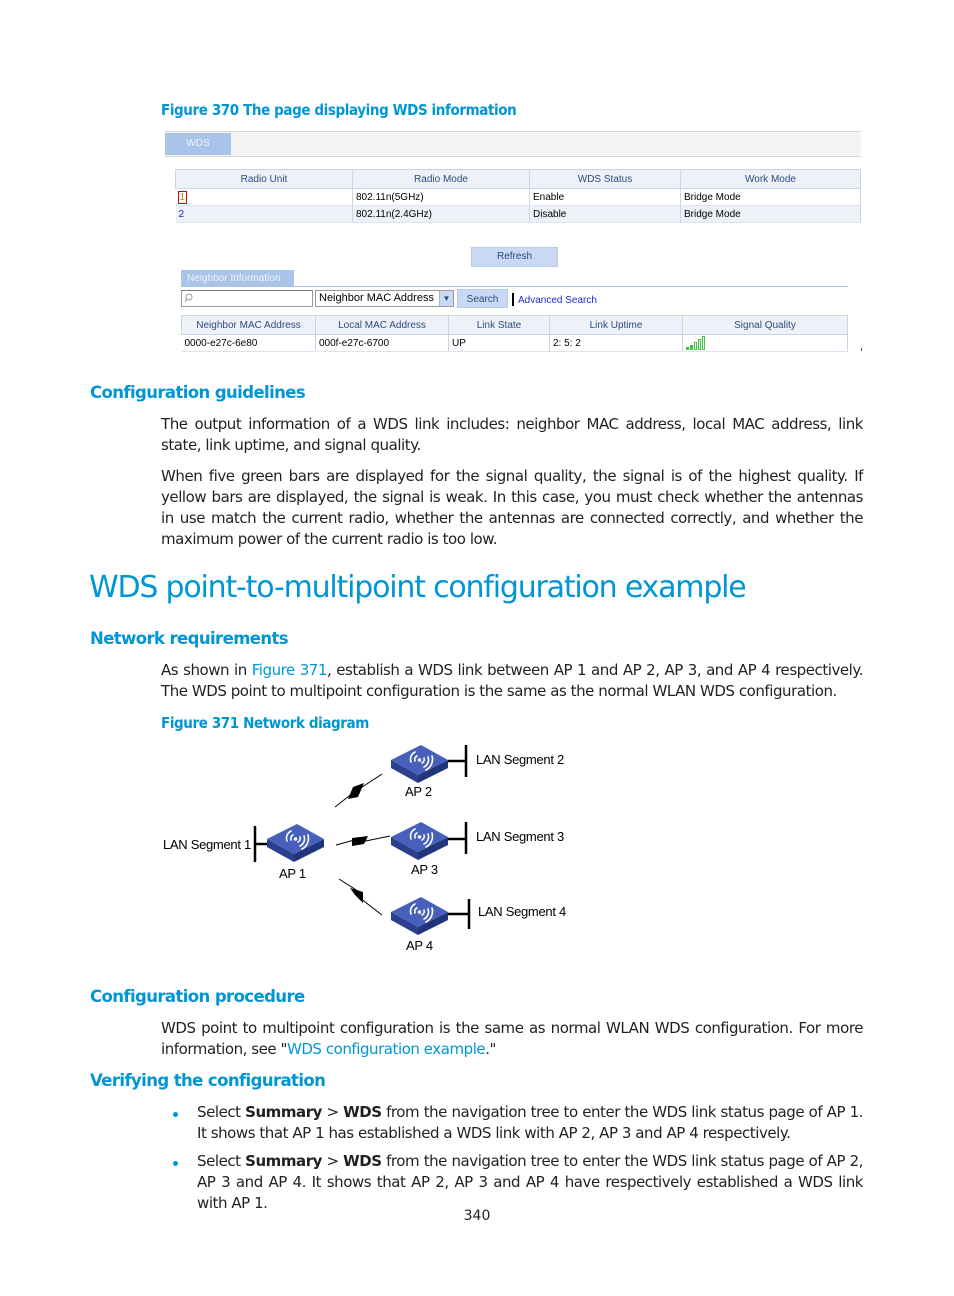  Describe the element at coordinates (520, 759) in the screenshot. I see `lan-segment-2-label: LAN Segment 2` at that location.